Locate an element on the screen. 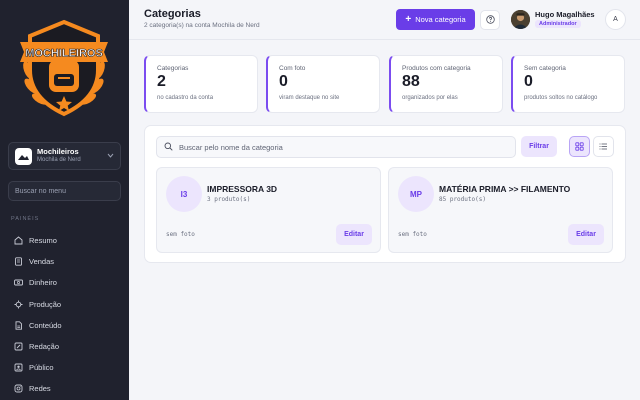  workspace-avatar is located at coordinates (23, 156).